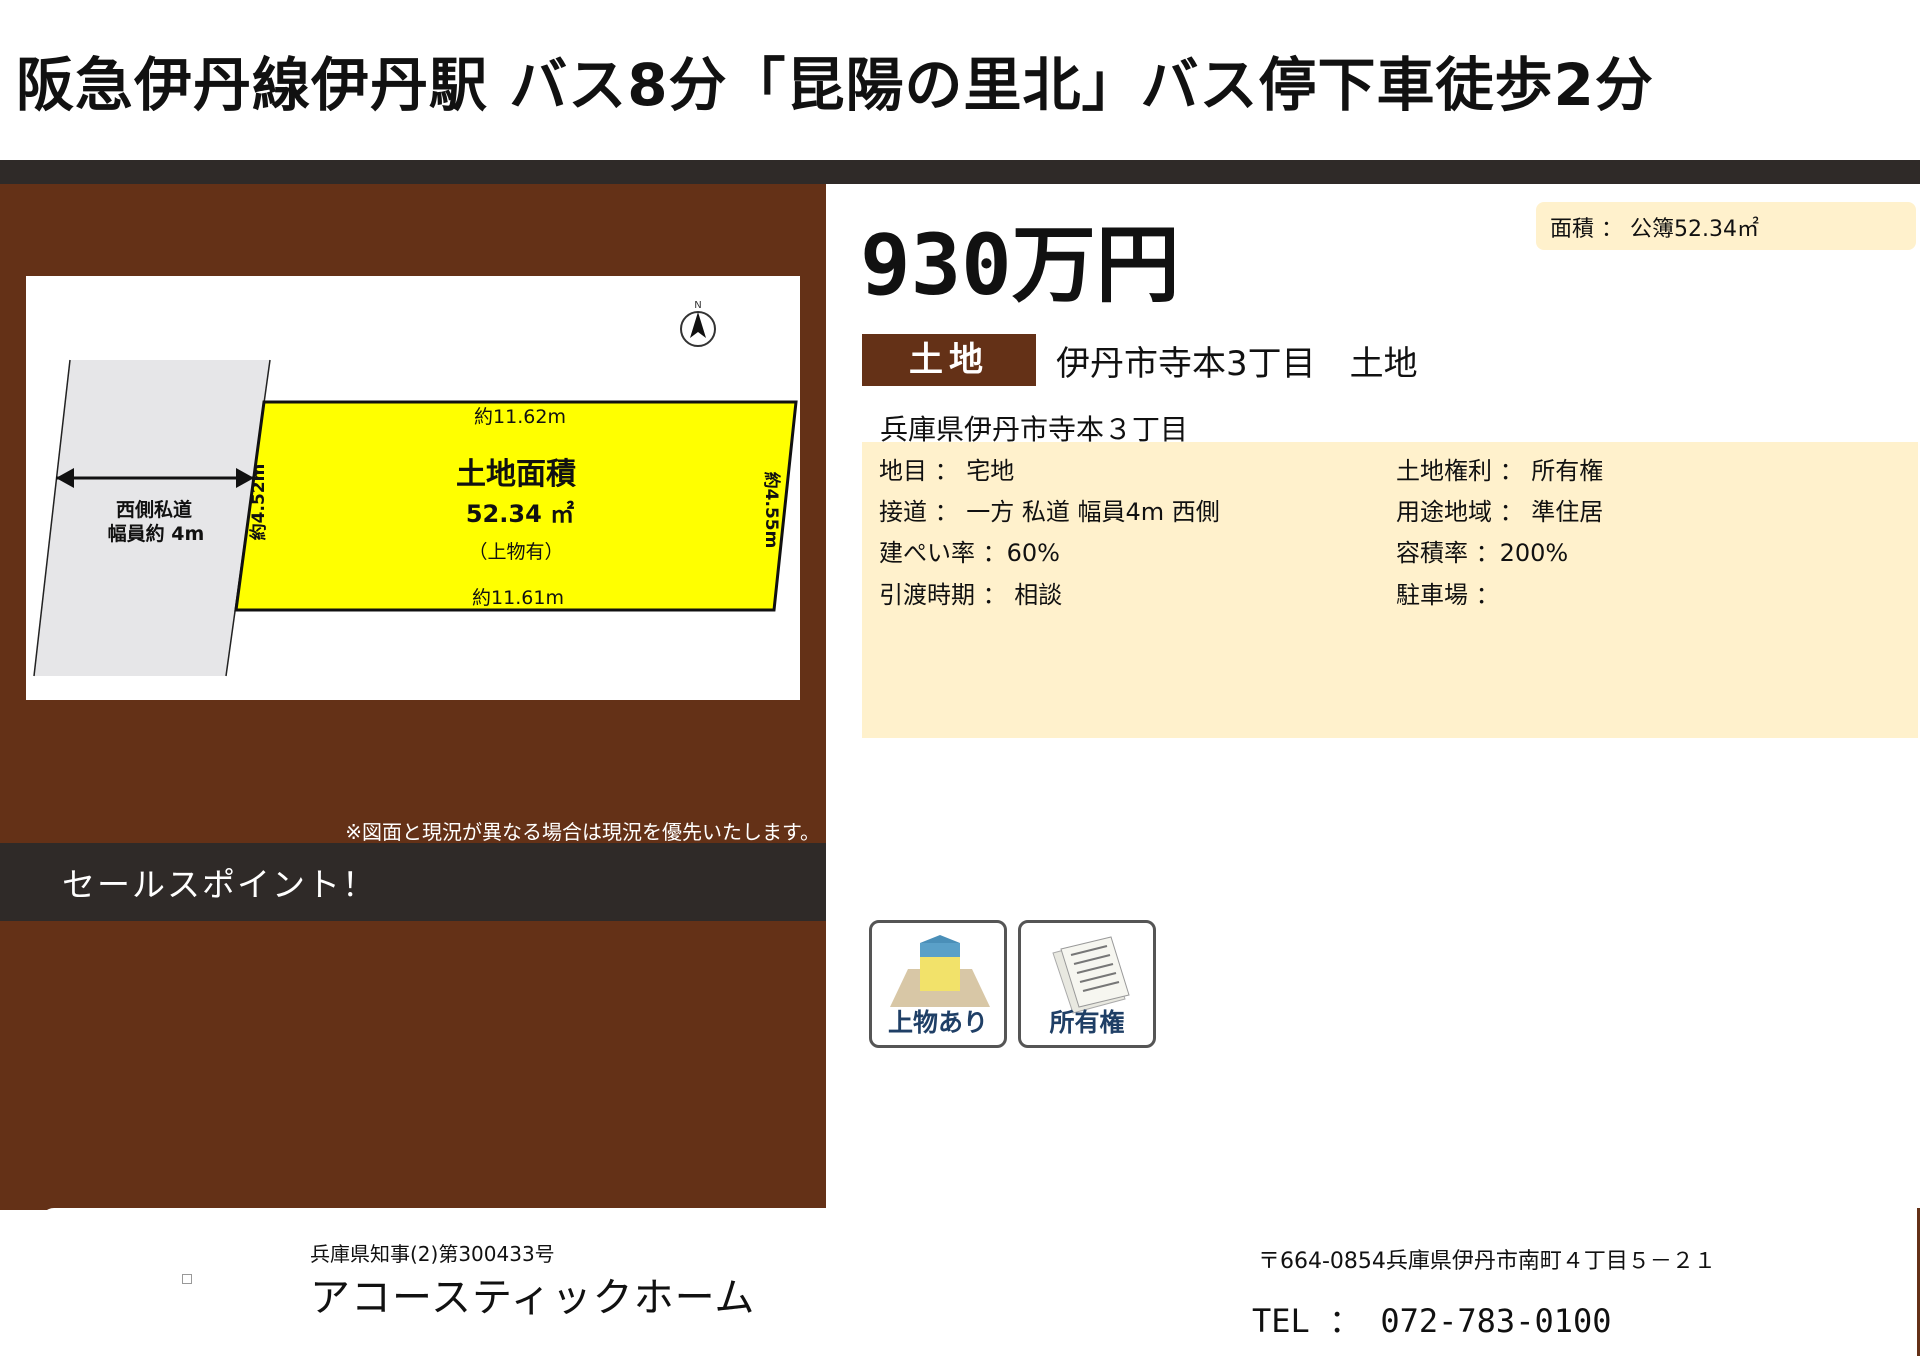 This screenshot has height=1356, width=1920. Describe the element at coordinates (1237, 364) in the screenshot. I see `listing-name: 伊丹市寺本3丁目 土地` at that location.